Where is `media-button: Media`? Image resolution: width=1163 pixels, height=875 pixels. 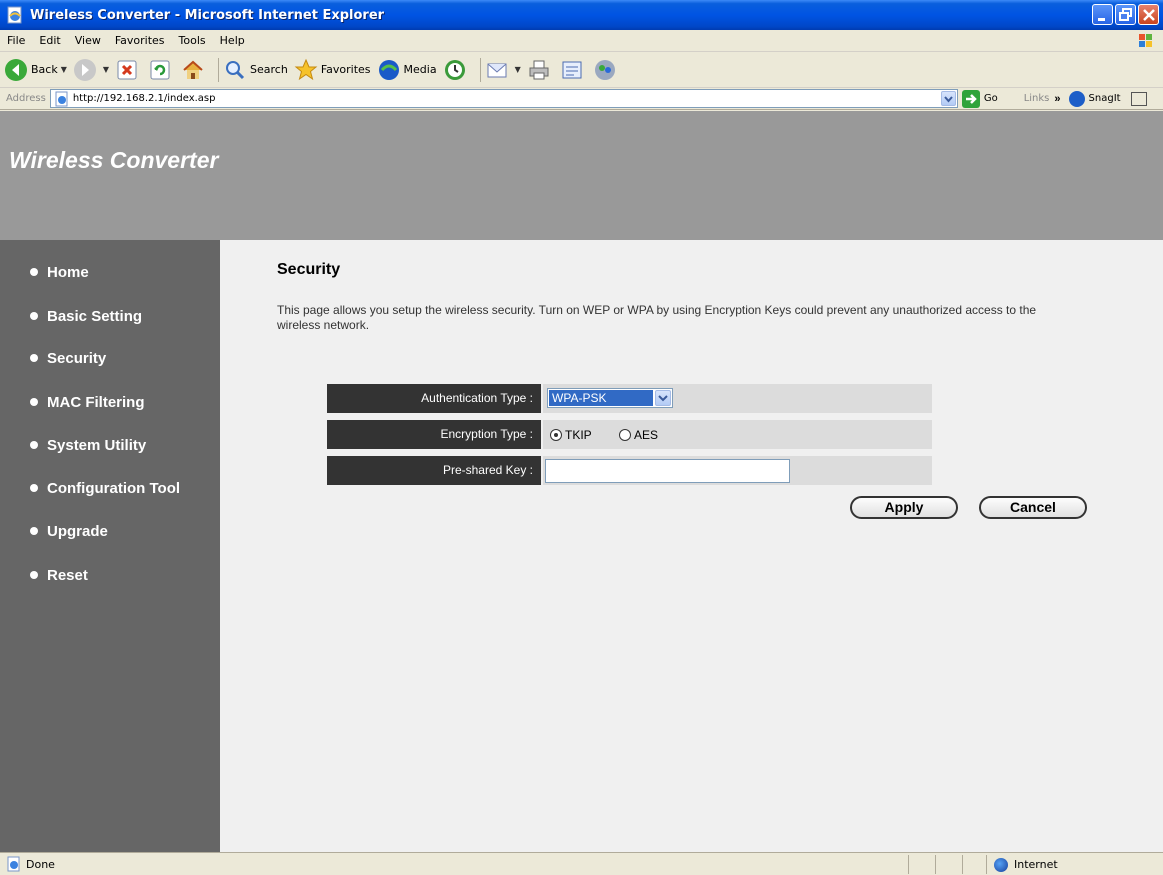
media-button: Media is located at coordinates (407, 70).